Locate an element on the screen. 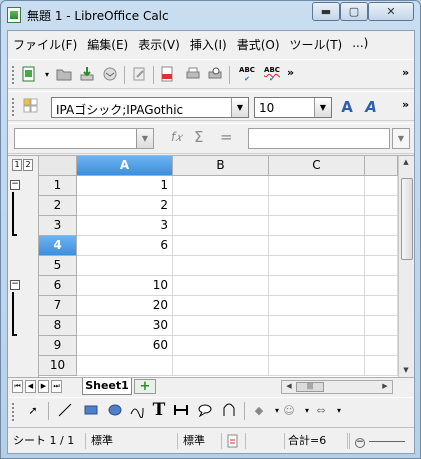 Image resolution: width=421 pixels, height=459 pixels. scroll-down-icon: ▼ is located at coordinates (406, 370).